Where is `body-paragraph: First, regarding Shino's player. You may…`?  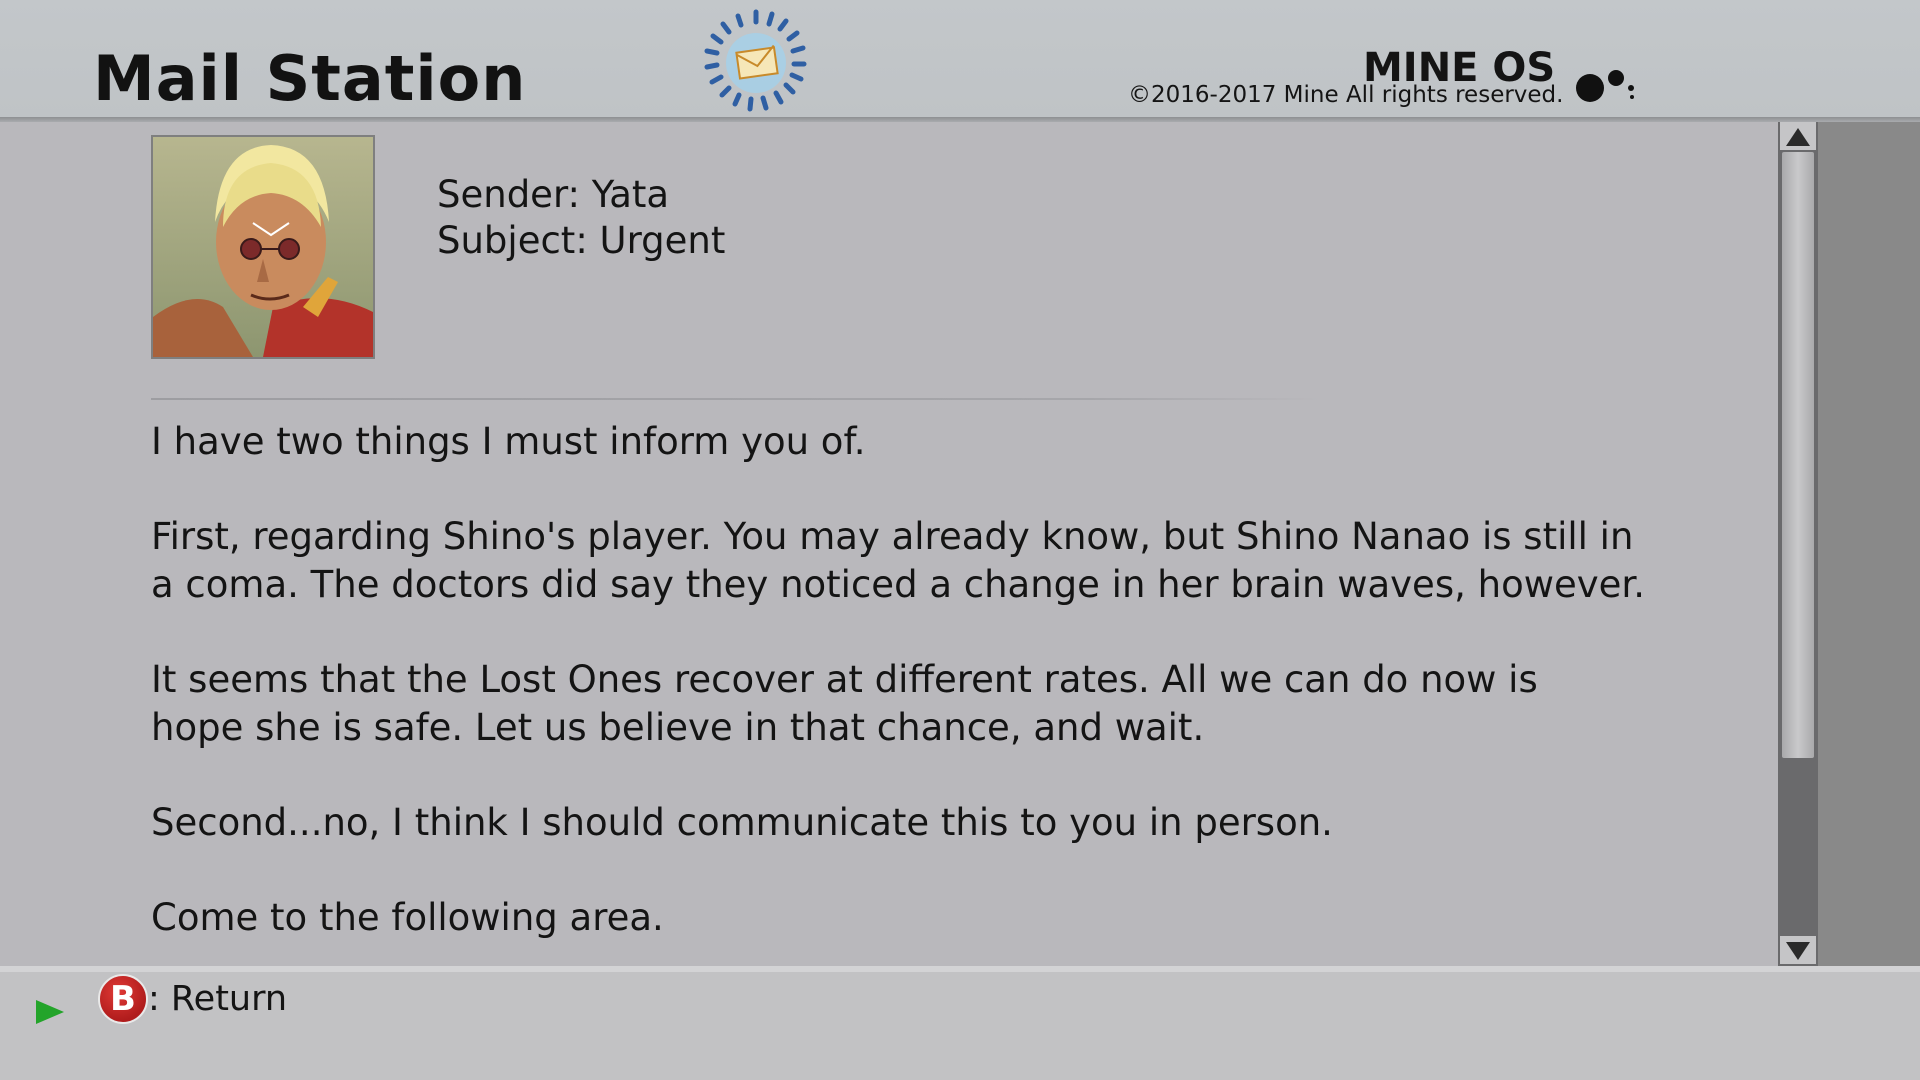
body-paragraph: First, regarding Shino's player. You may… is located at coordinates (898, 560).